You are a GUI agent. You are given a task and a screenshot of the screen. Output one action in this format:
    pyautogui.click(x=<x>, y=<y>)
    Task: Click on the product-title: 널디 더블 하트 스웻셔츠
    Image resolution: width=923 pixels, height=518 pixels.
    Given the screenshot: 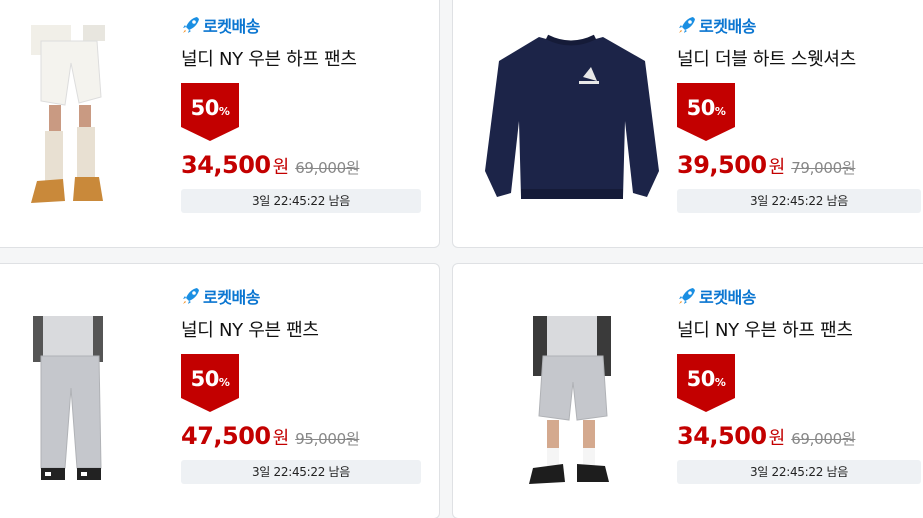 What is the action you would take?
    pyautogui.click(x=799, y=57)
    